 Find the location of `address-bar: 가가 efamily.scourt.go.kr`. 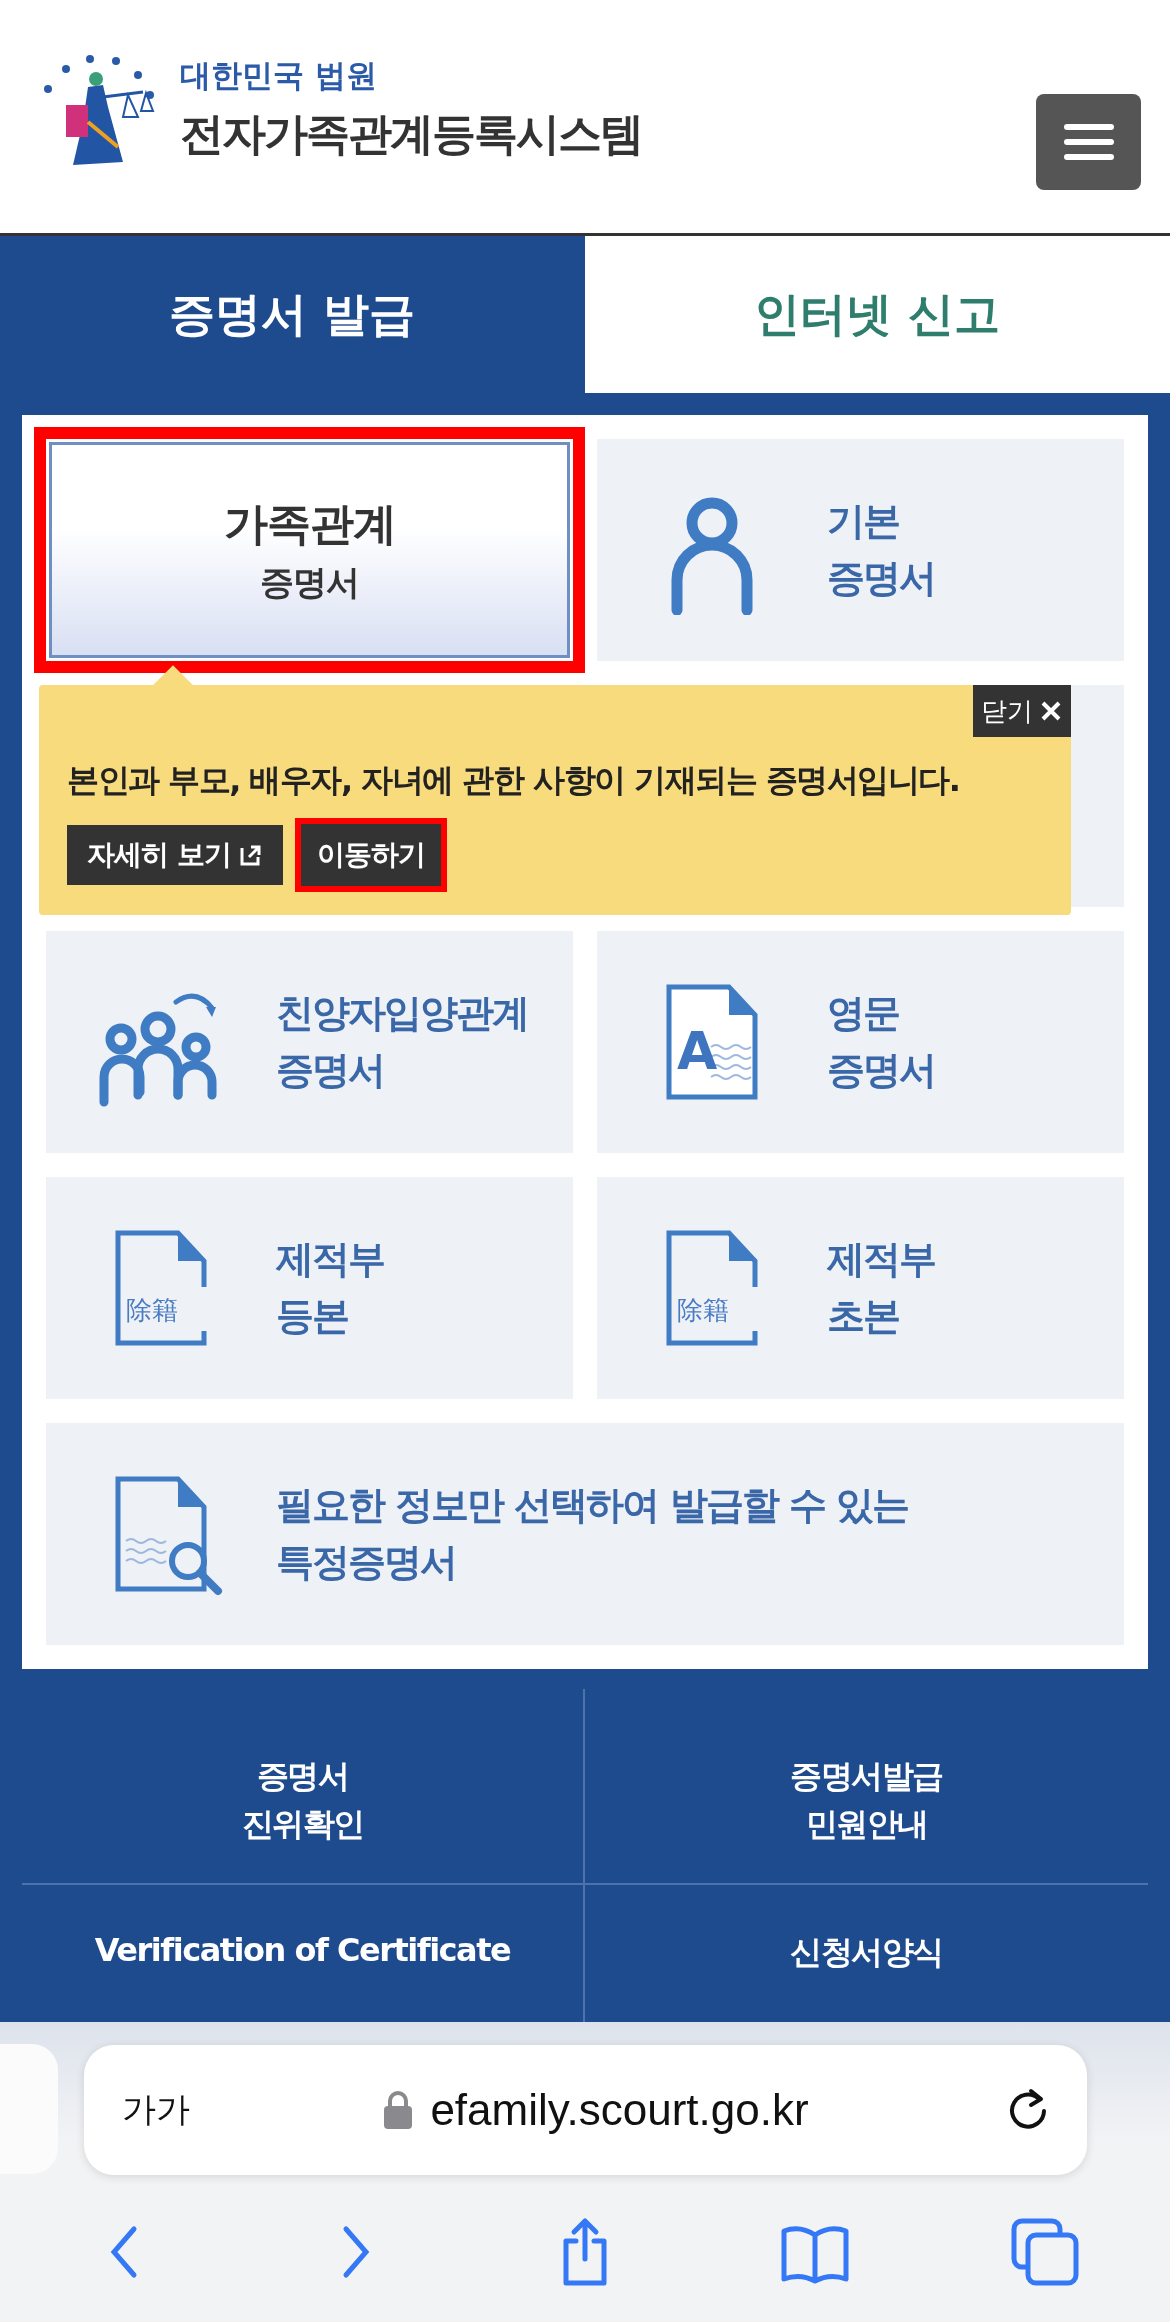

address-bar: 가가 efamily.scourt.go.kr is located at coordinates (585, 2110).